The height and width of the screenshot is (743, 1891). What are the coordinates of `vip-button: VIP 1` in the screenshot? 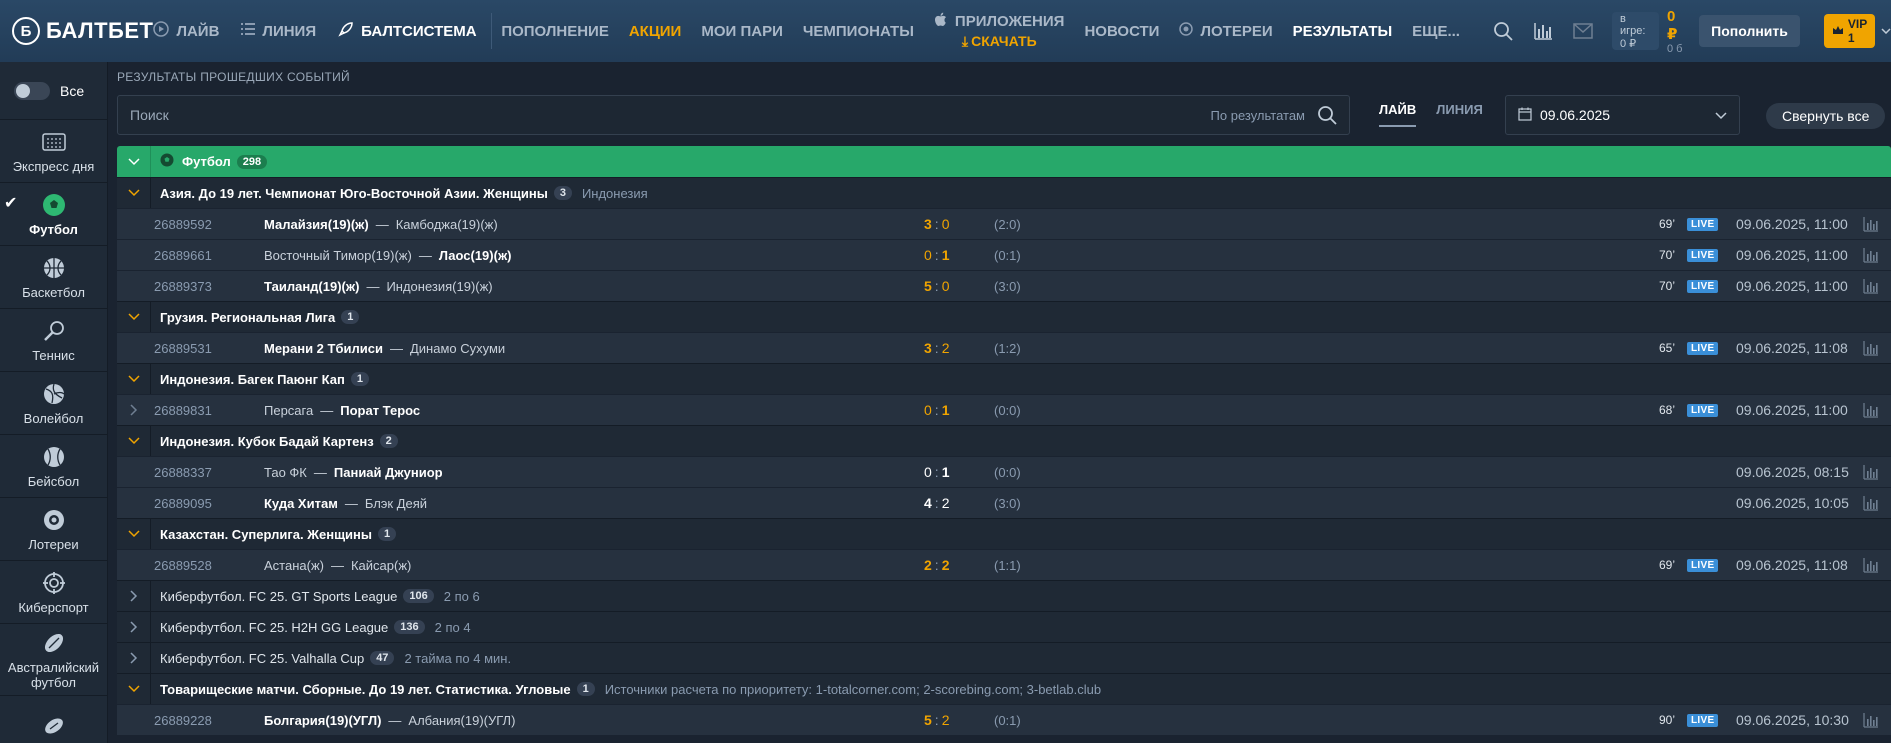 It's located at (1849, 31).